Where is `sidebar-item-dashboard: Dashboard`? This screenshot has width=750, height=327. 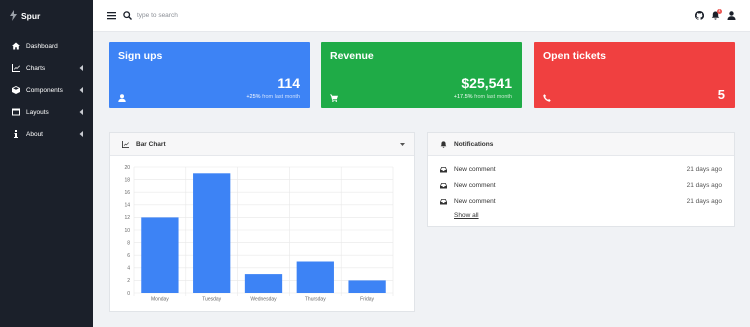 sidebar-item-dashboard: Dashboard is located at coordinates (46, 46).